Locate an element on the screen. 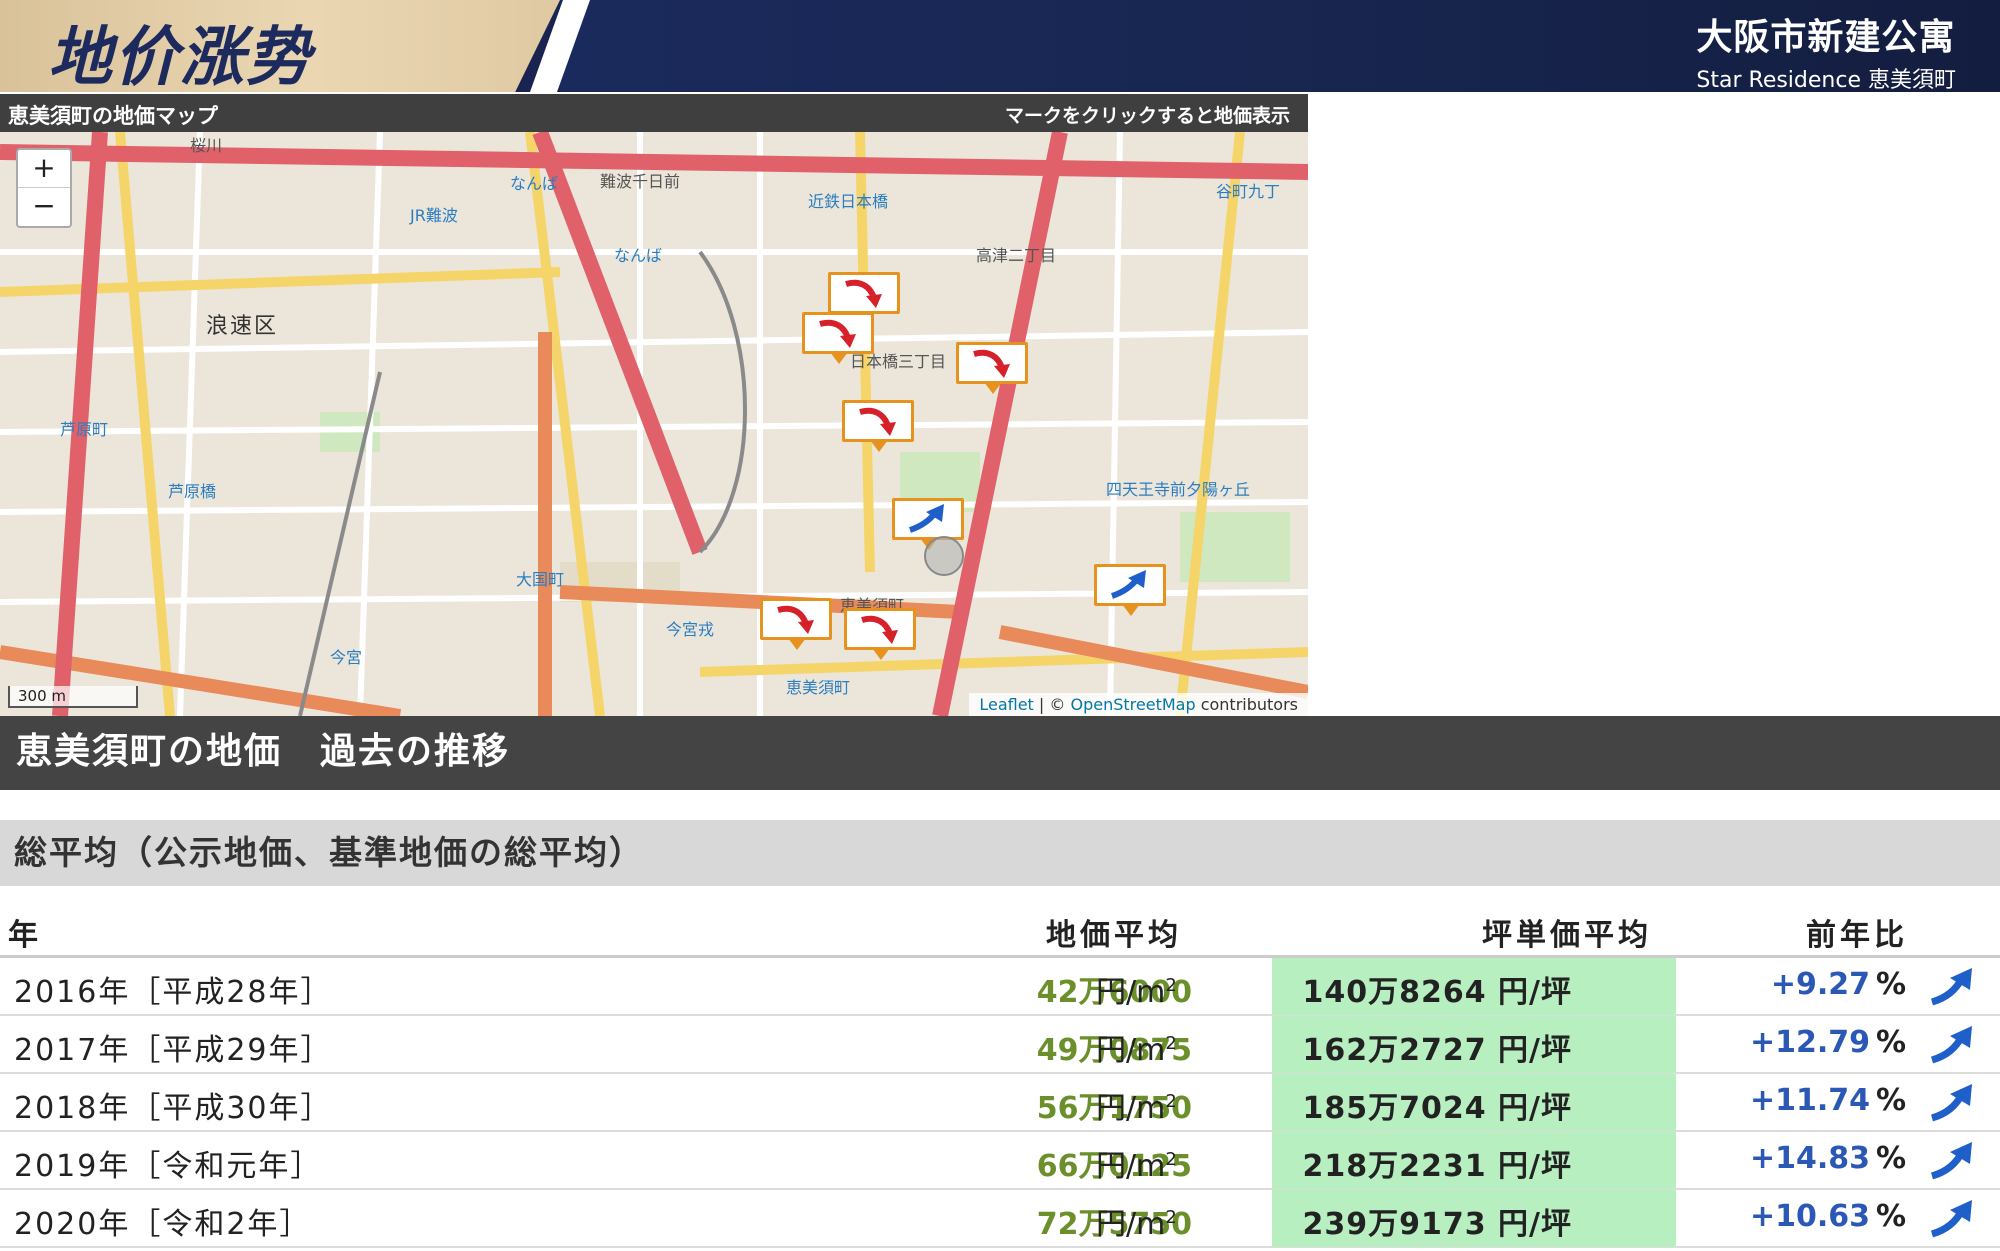 This screenshot has height=1251, width=2000. row-year: 2018年［平成30年］ is located at coordinates (173, 1108).